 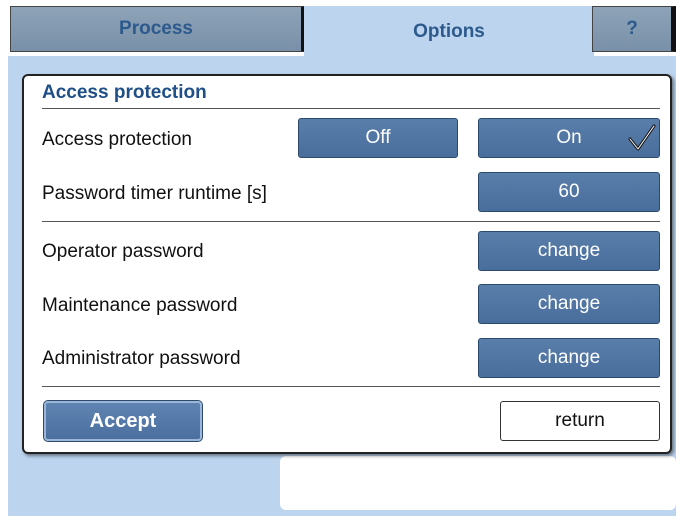 I want to click on password-timer-label: Password timer runtime [s], so click(x=154, y=193).